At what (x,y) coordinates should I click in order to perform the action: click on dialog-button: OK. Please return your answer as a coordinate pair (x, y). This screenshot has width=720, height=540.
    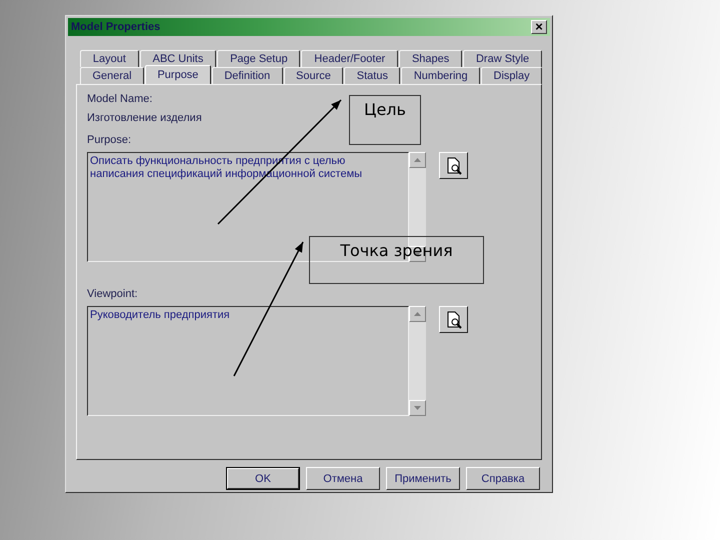
    Looking at the image, I should click on (263, 478).